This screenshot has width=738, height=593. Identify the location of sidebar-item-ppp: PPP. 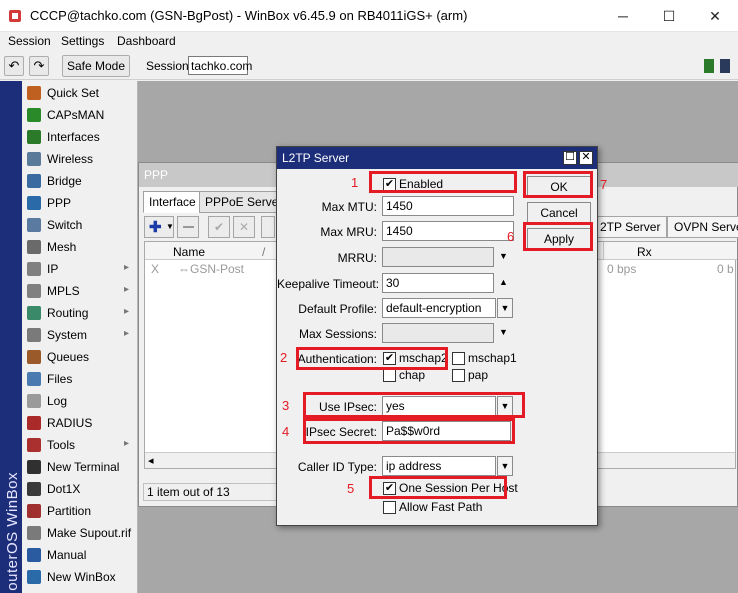
(79, 203).